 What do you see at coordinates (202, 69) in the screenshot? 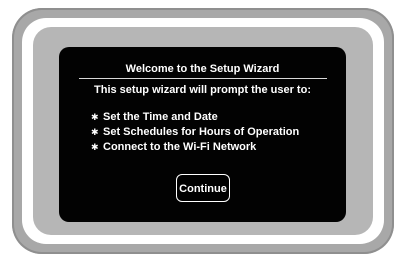
I see `wizard-title: Welcome to the Setup Wizard` at bounding box center [202, 69].